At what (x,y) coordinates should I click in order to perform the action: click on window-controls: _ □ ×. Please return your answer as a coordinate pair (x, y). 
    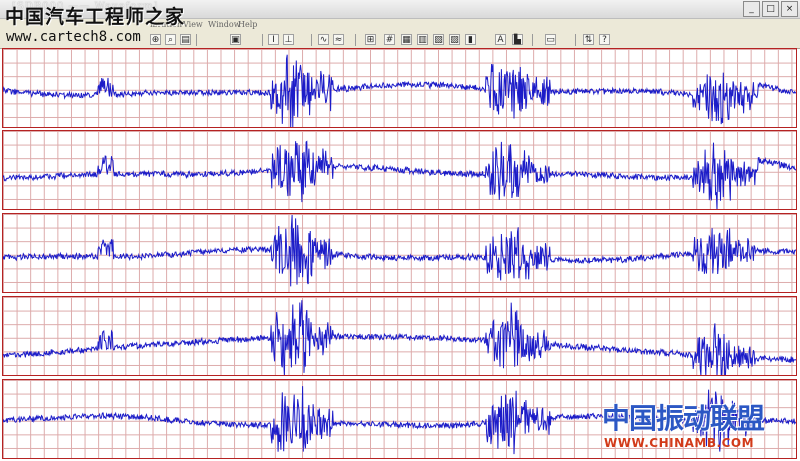
    Looking at the image, I should click on (770, 9).